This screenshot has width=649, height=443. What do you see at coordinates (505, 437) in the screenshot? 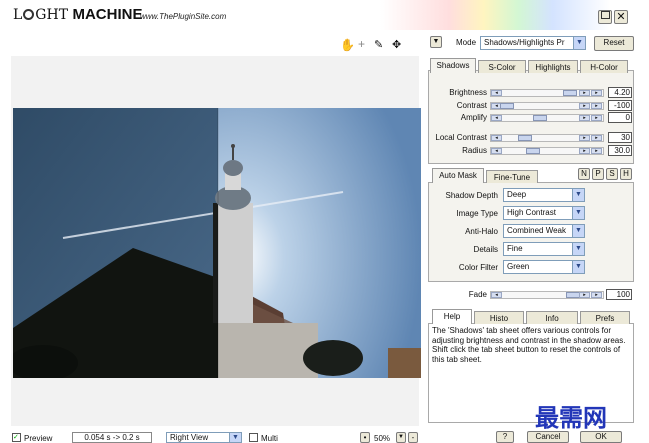
I see `help-button: ?` at bounding box center [505, 437].